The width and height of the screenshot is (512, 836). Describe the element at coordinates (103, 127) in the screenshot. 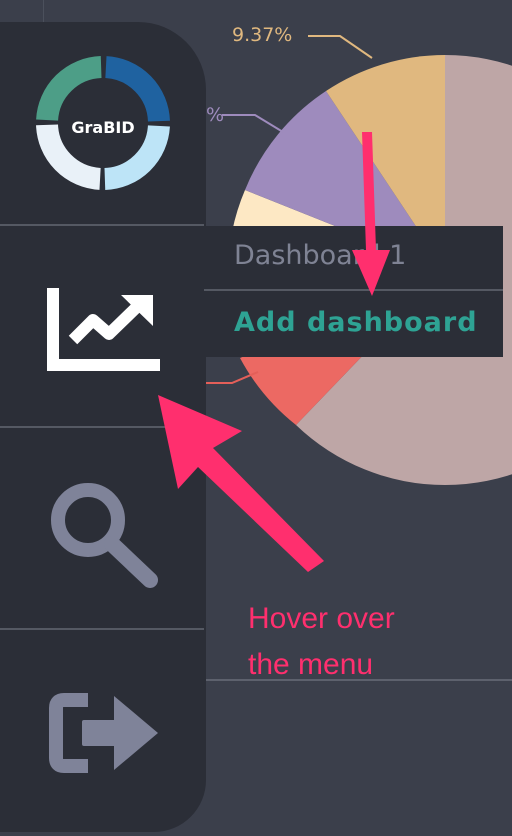

I see `logo-text: GraBID` at that location.